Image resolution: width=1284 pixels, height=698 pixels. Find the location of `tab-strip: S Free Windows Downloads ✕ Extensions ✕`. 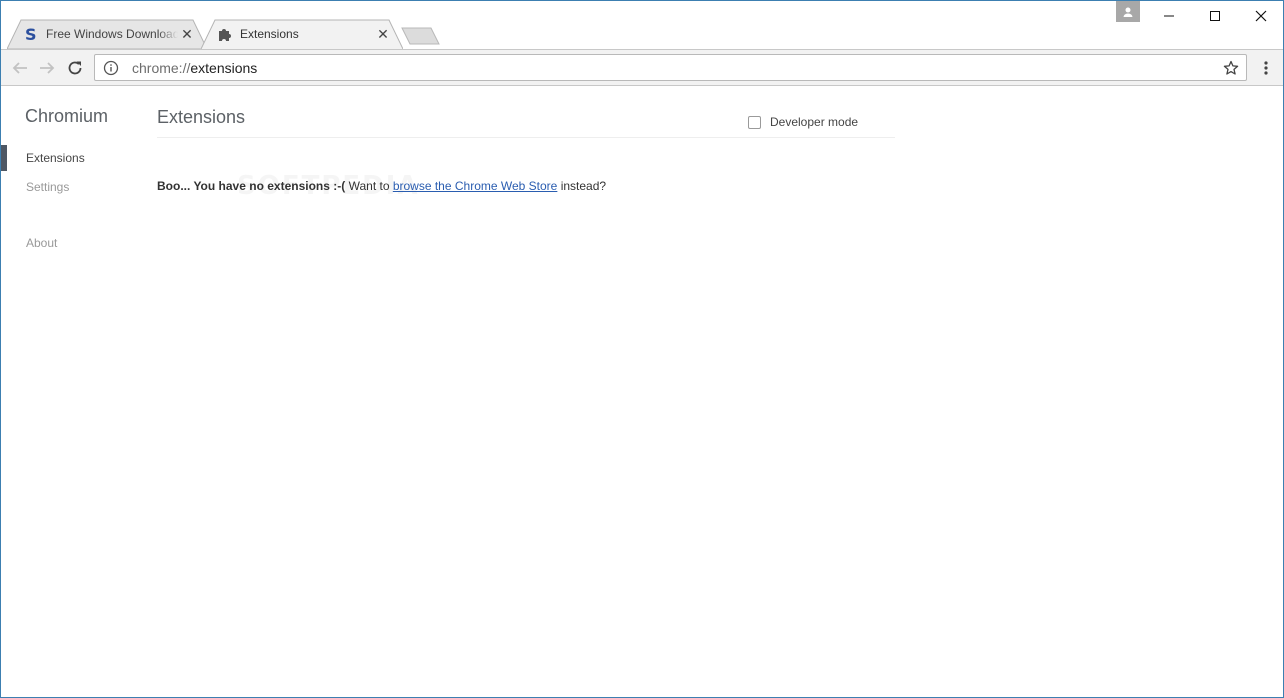

tab-strip: S Free Windows Downloads ✕ Extensions ✕ is located at coordinates (642, 25).